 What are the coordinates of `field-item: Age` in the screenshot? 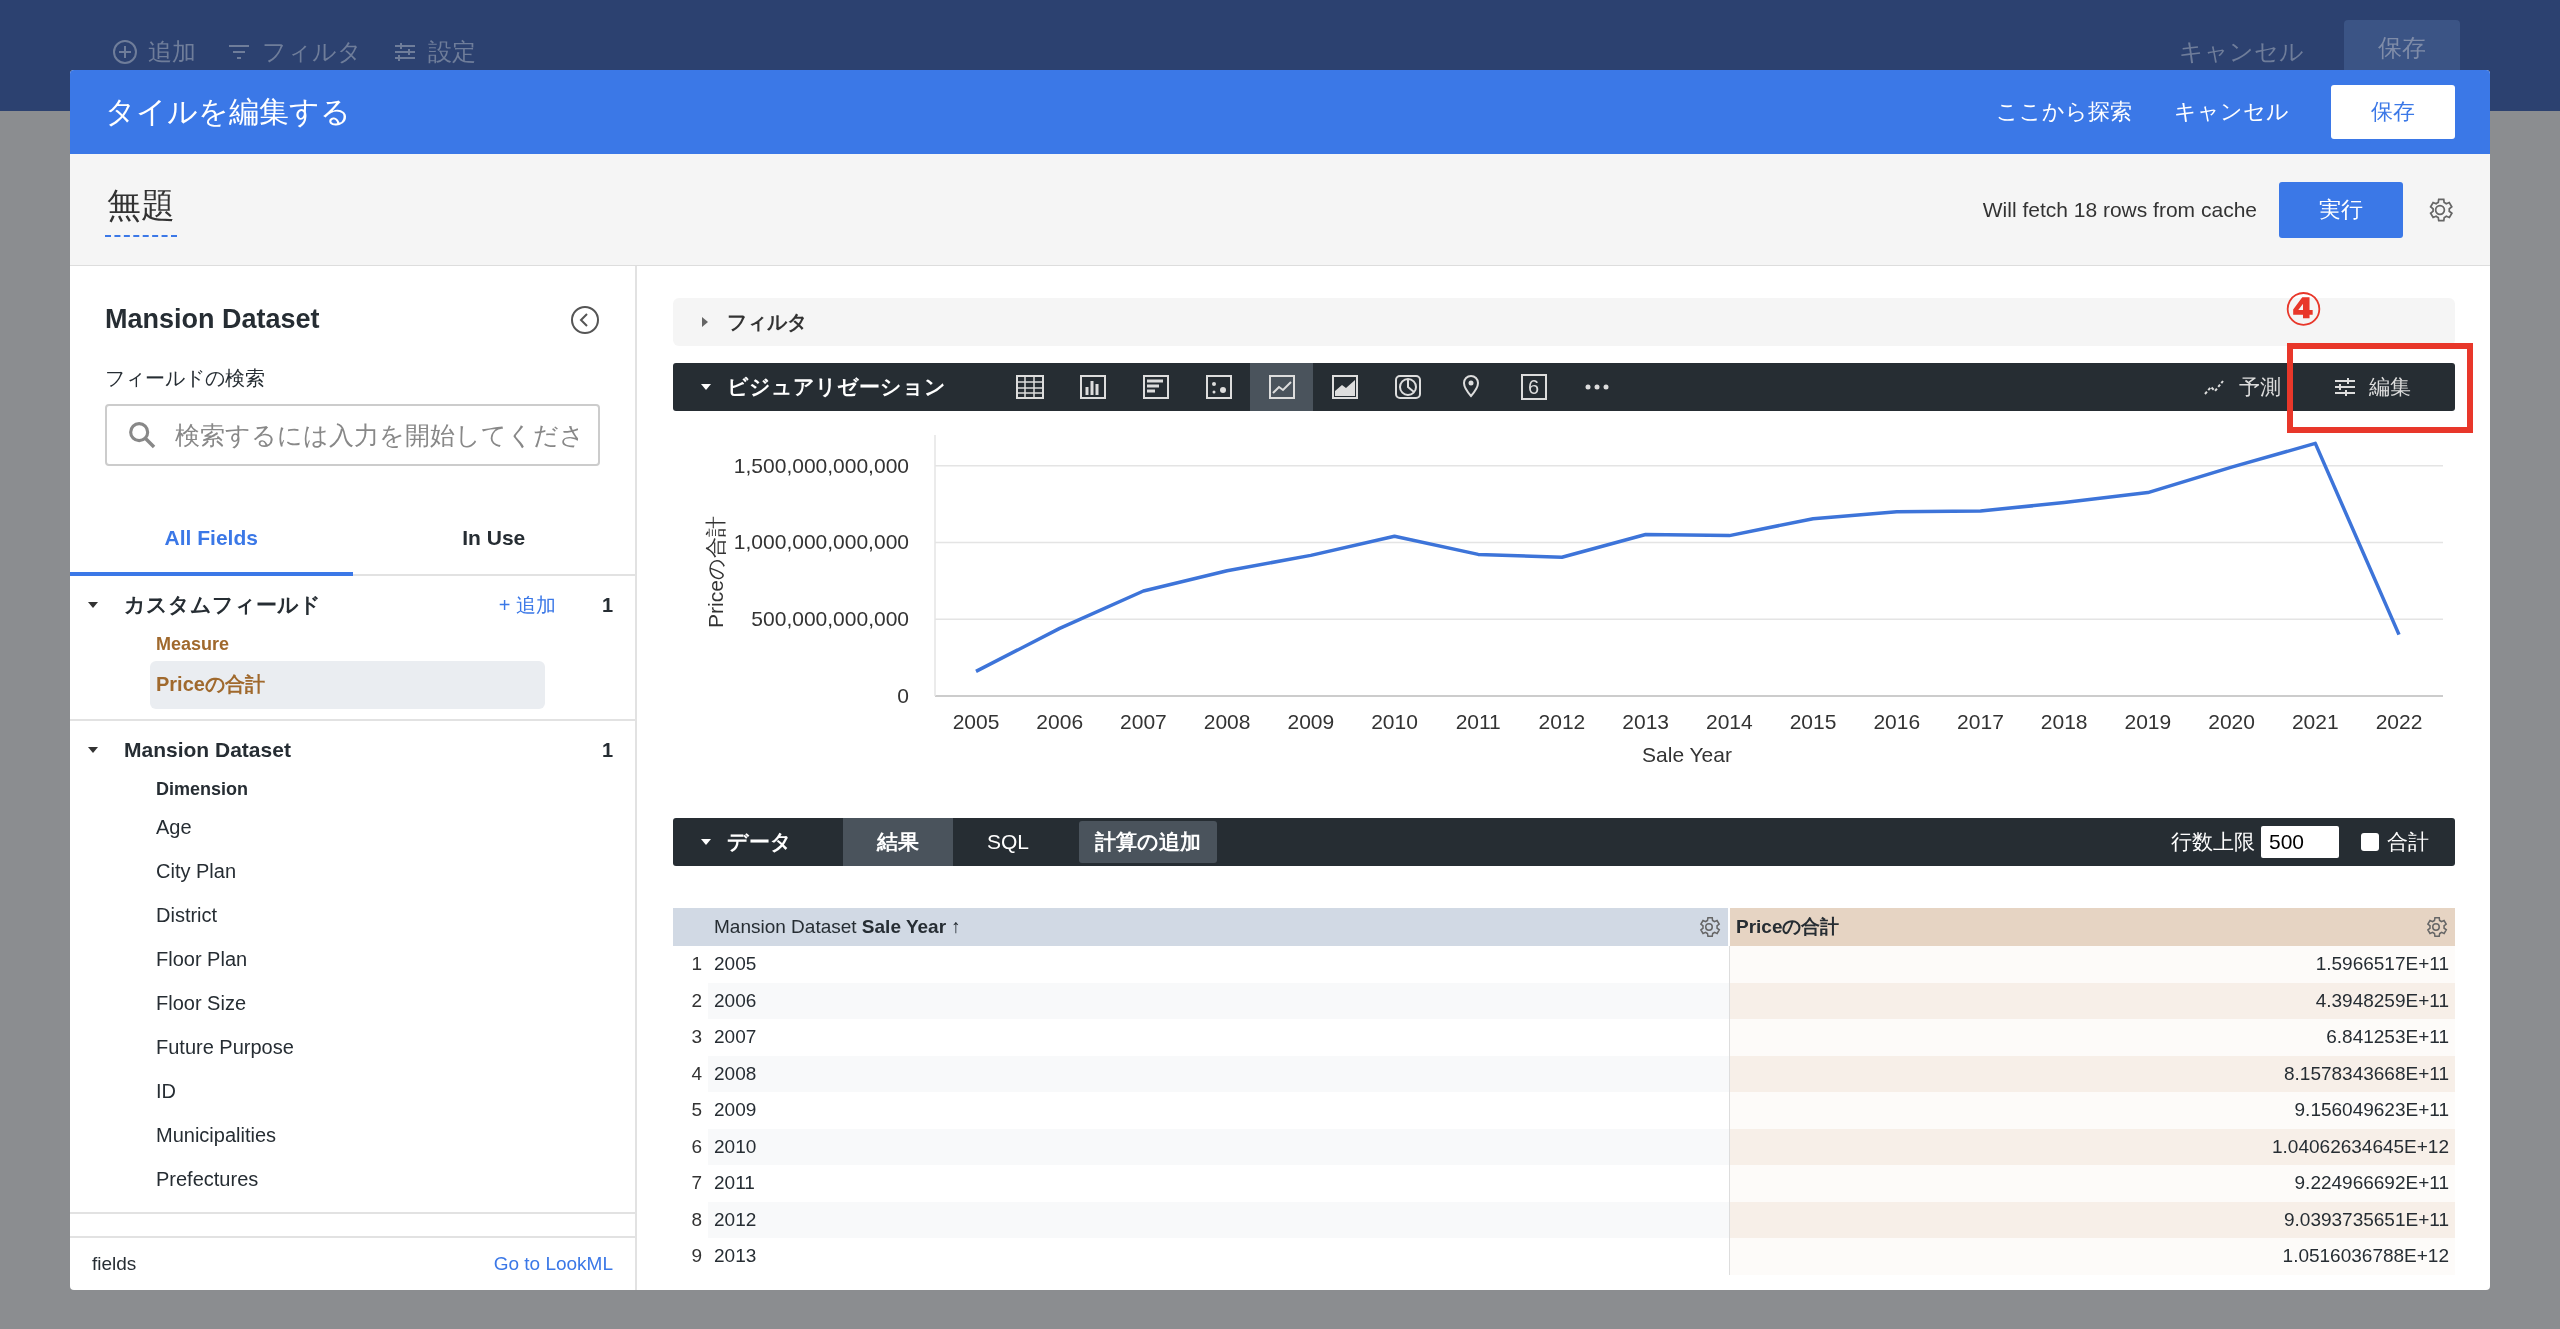 It's located at (352, 828).